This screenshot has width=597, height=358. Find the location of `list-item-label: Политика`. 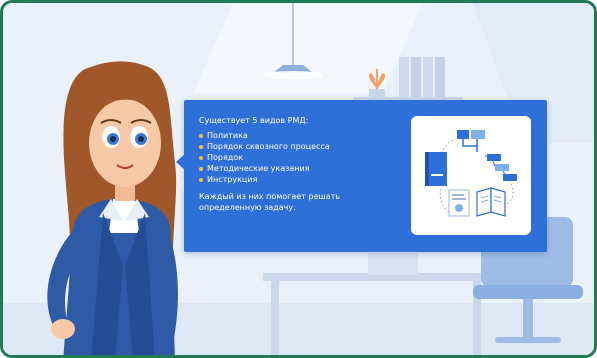

list-item-label: Политика is located at coordinates (227, 135).